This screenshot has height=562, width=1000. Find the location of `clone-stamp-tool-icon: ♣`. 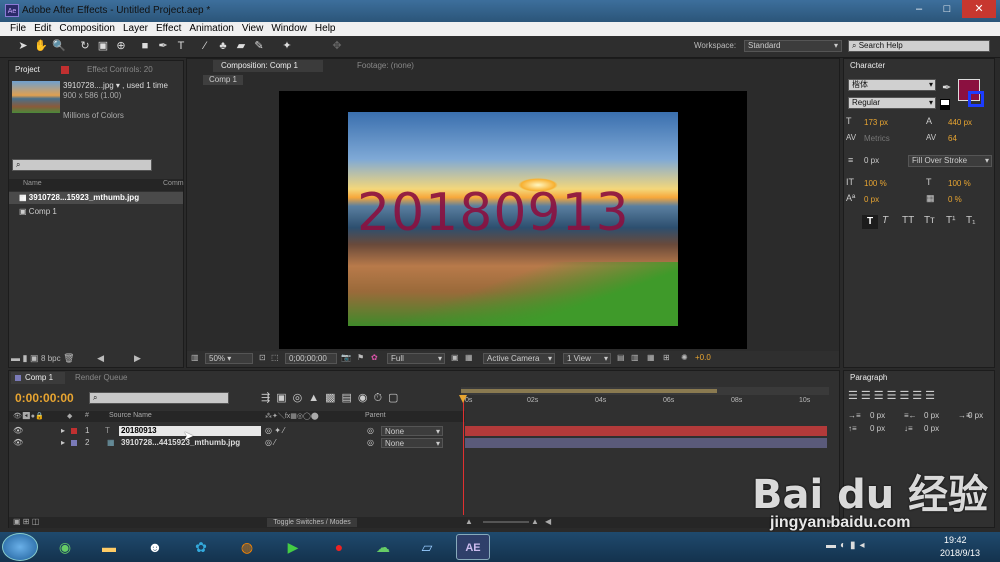

clone-stamp-tool-icon: ♣ is located at coordinates (223, 46).